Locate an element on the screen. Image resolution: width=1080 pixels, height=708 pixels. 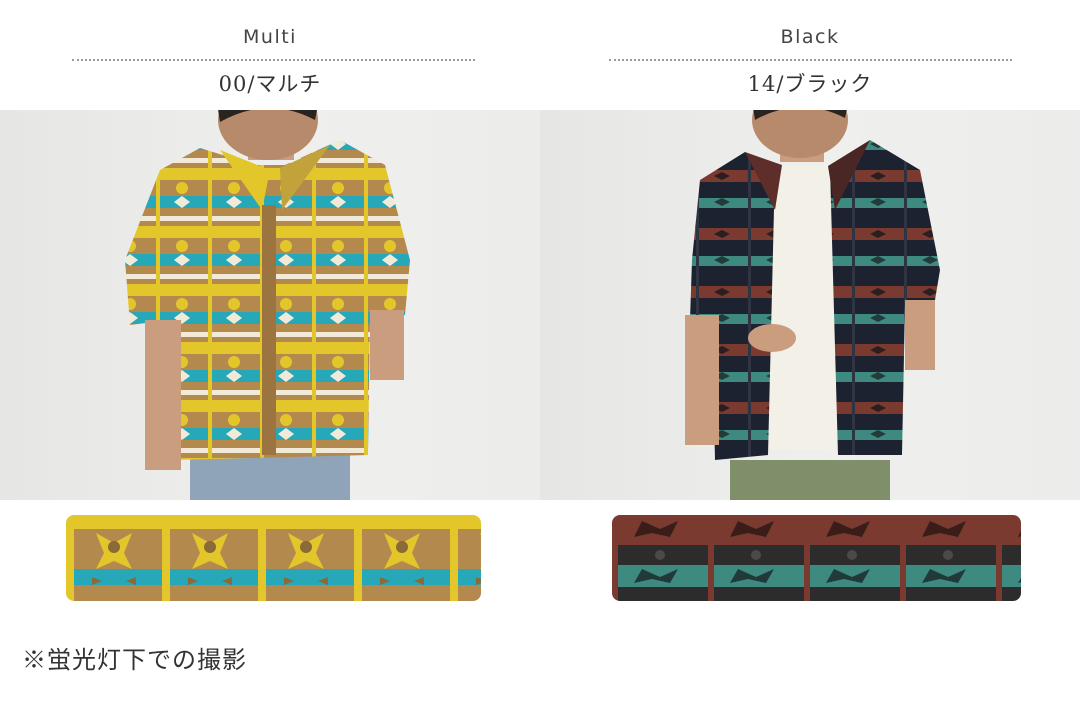
model-photo-multi-illustration is located at coordinates (267, 305).